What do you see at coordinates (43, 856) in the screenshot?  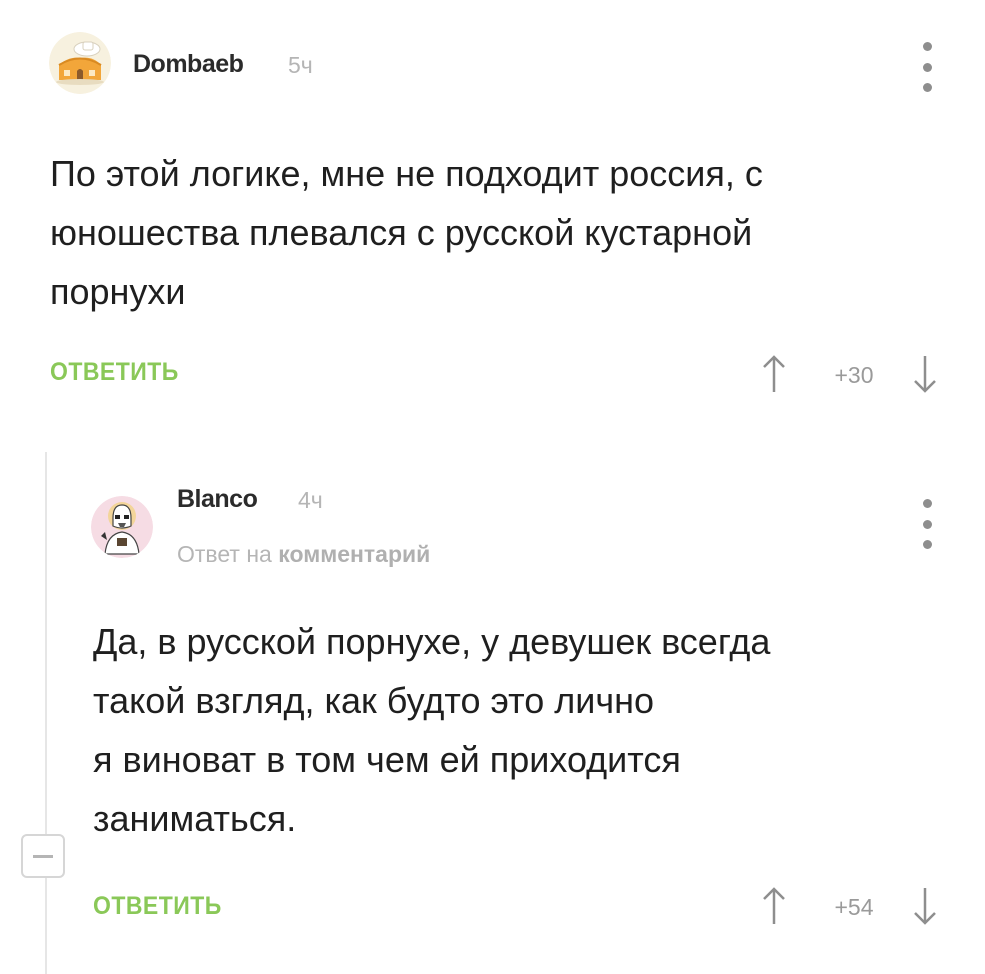 I see `minus-box-icon` at bounding box center [43, 856].